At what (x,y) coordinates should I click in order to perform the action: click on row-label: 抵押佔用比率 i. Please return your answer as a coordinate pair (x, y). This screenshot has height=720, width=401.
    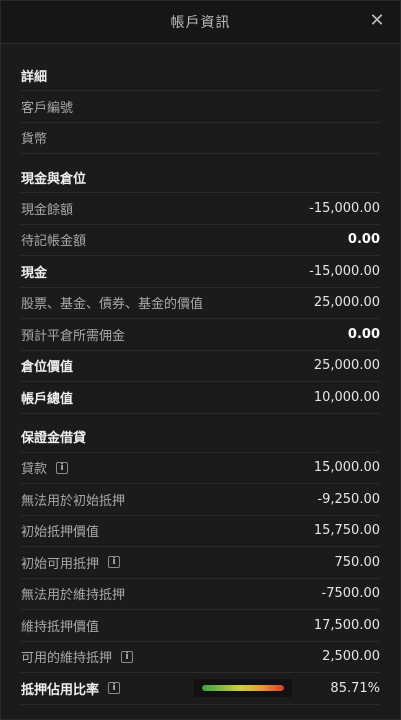
    Looking at the image, I should click on (71, 688).